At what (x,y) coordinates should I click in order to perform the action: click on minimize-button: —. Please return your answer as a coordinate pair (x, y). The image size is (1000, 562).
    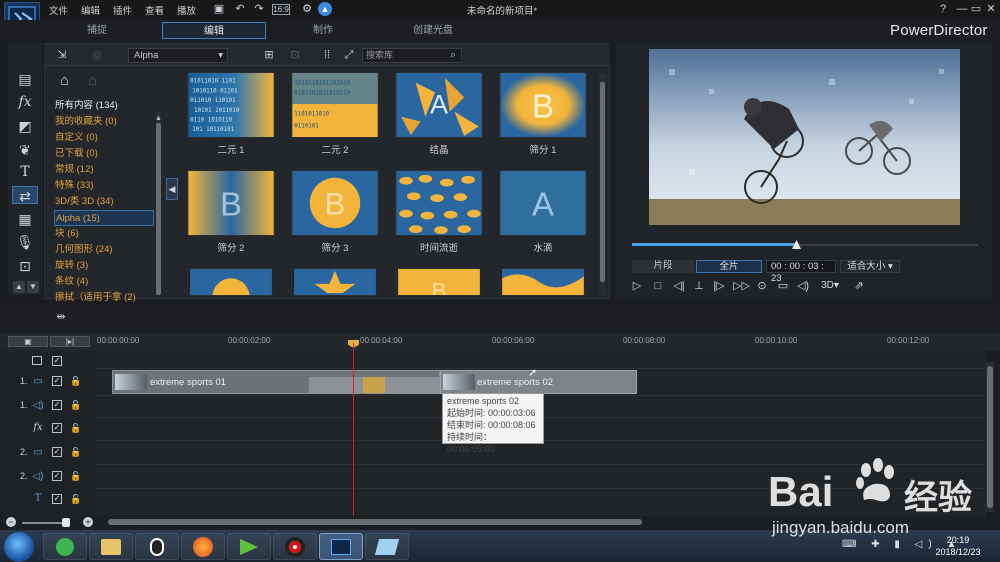
    Looking at the image, I should click on (962, 9).